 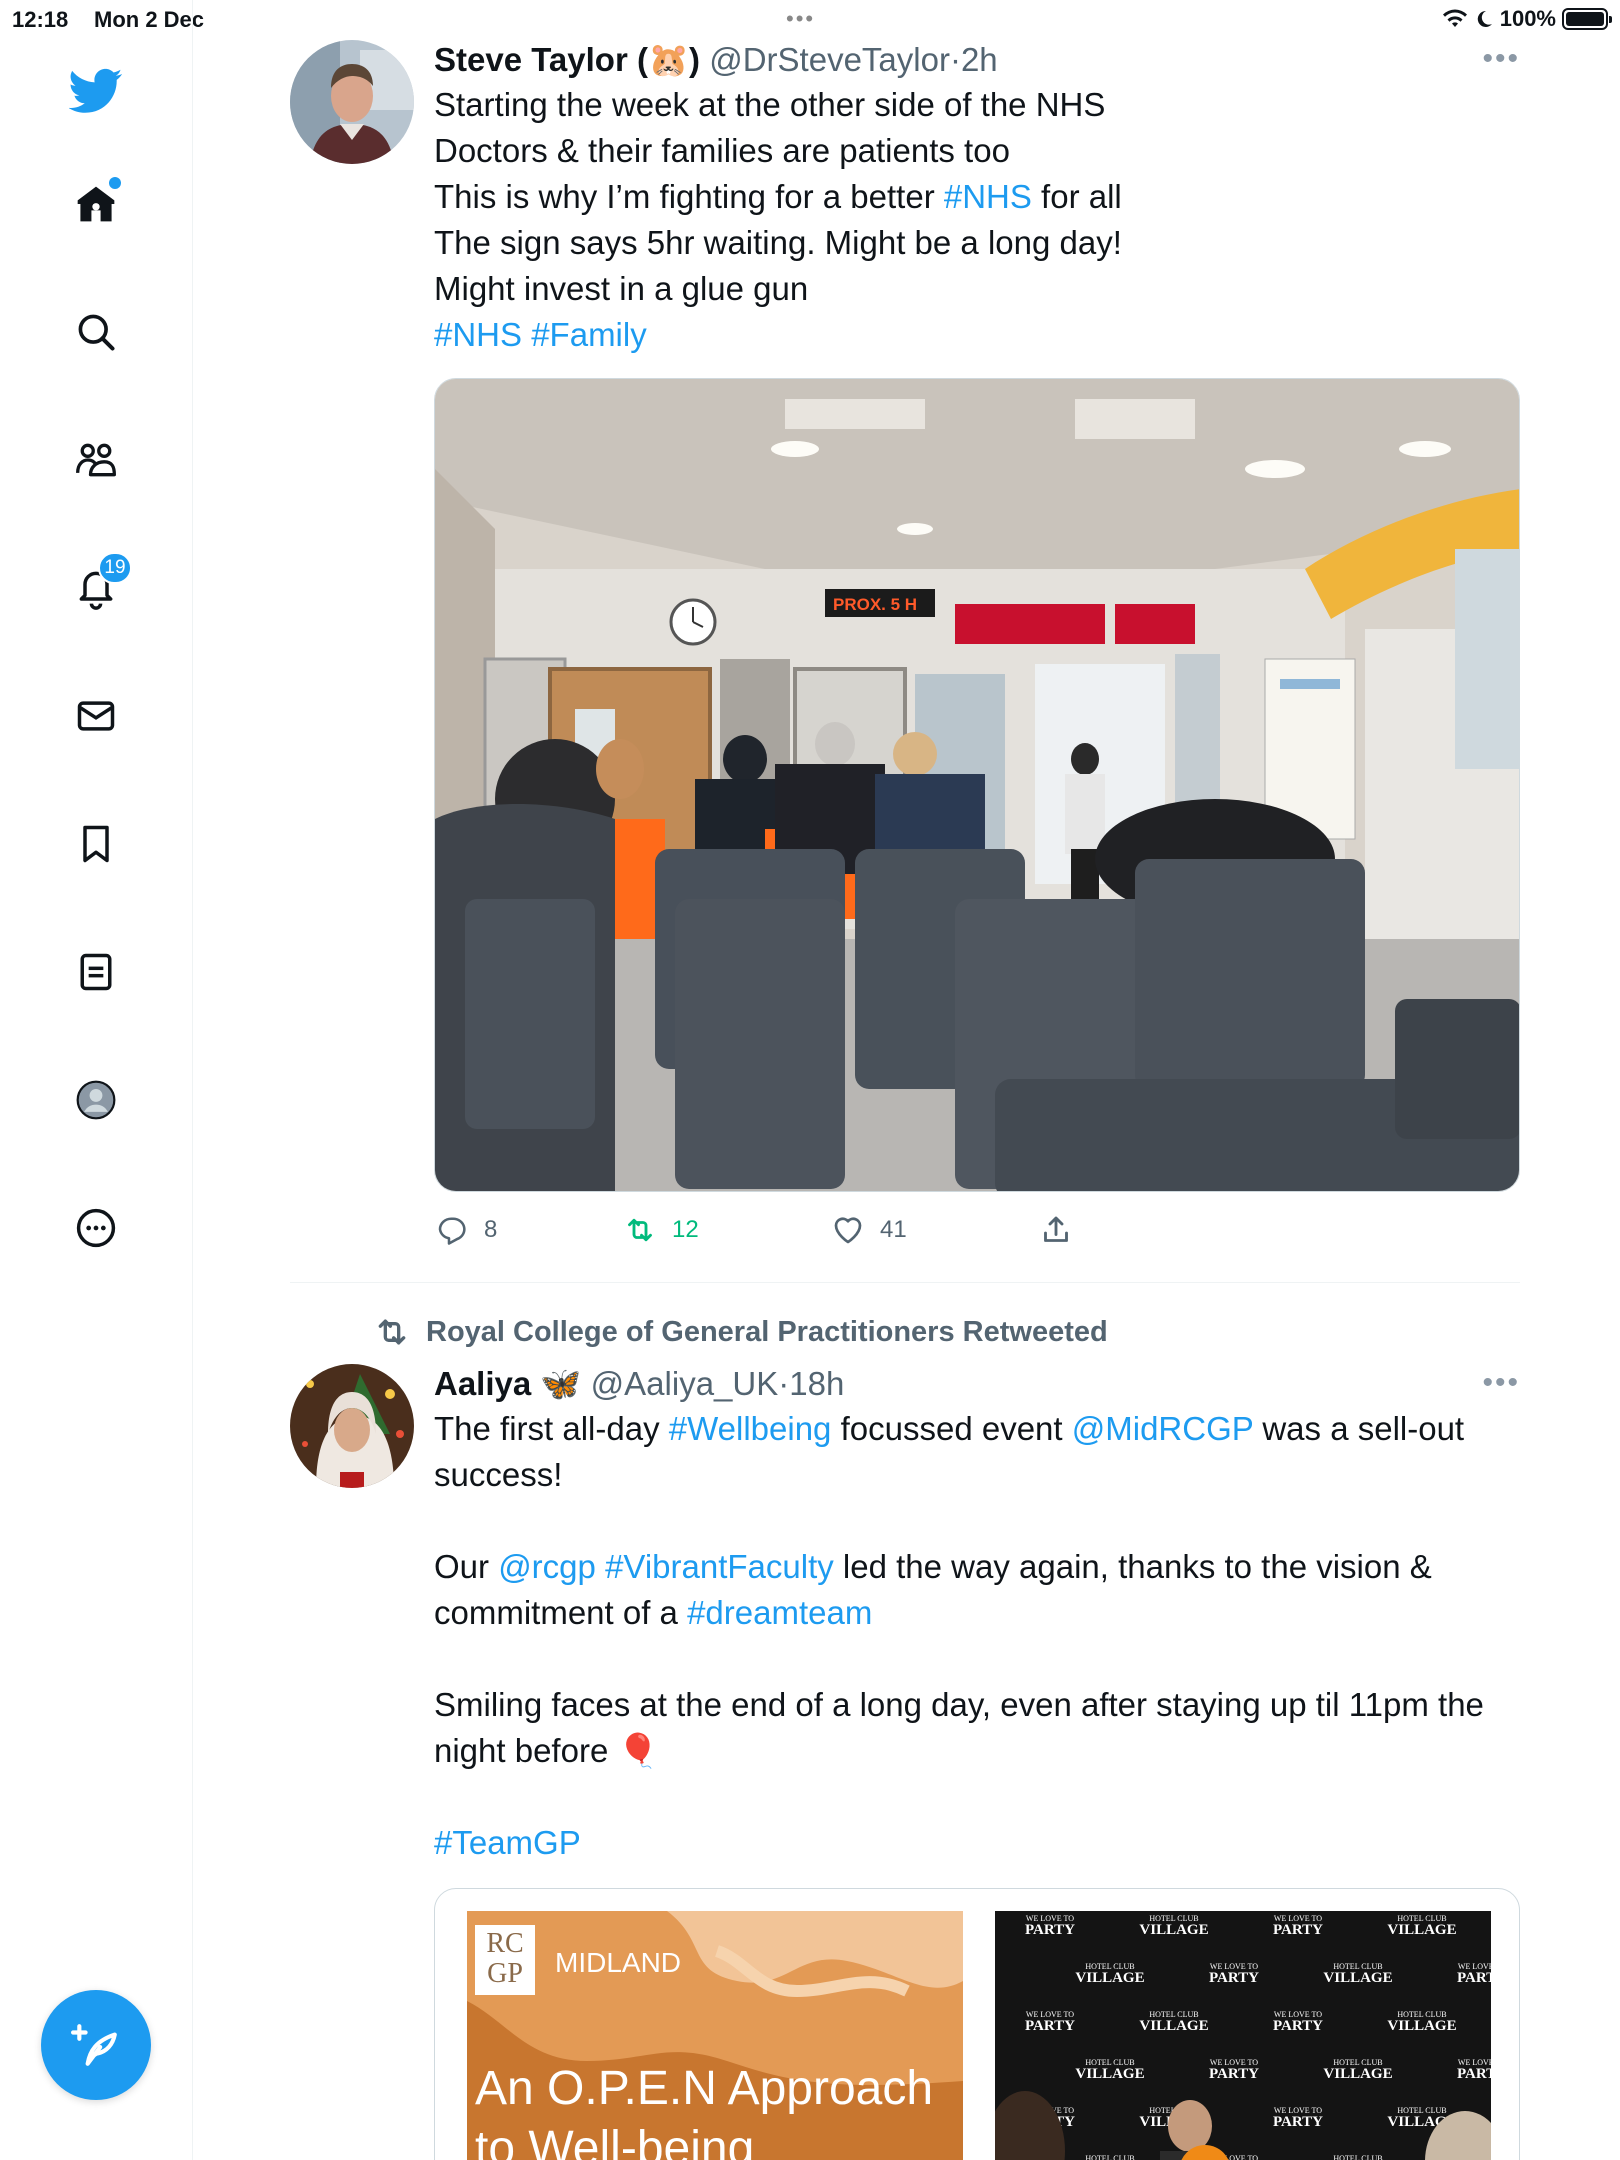 What do you see at coordinates (96, 972) in the screenshot?
I see `lists-icon` at bounding box center [96, 972].